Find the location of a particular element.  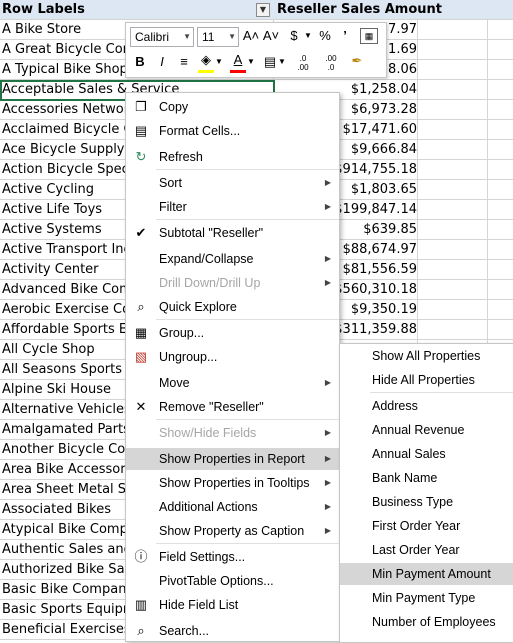

menu-item: Move ▶ is located at coordinates (232, 383).